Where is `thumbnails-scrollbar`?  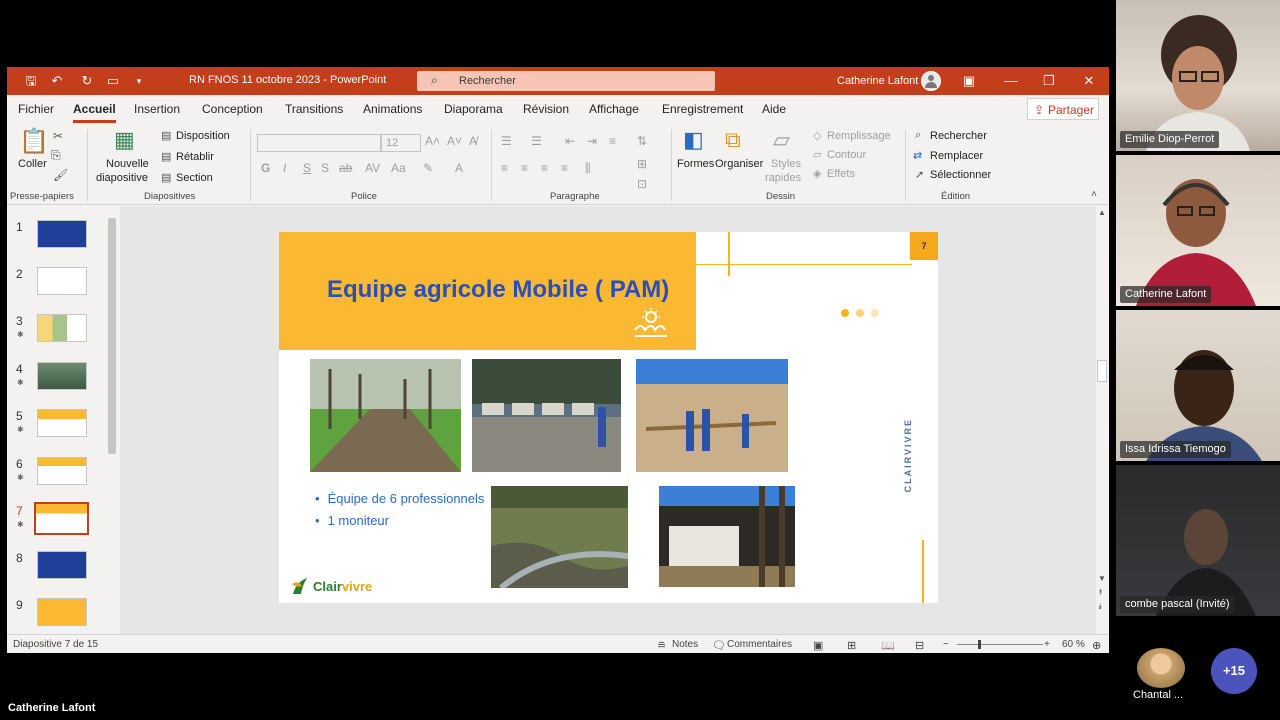 thumbnails-scrollbar is located at coordinates (112, 420).